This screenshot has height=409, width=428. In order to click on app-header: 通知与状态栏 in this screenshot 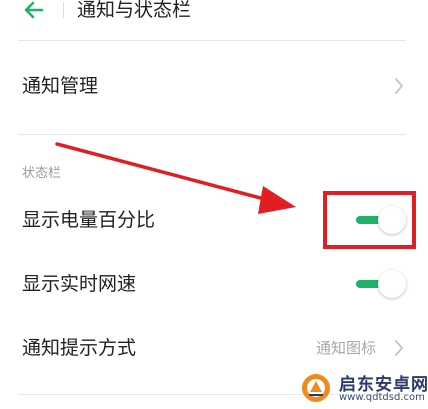, I will do `click(214, 20)`.